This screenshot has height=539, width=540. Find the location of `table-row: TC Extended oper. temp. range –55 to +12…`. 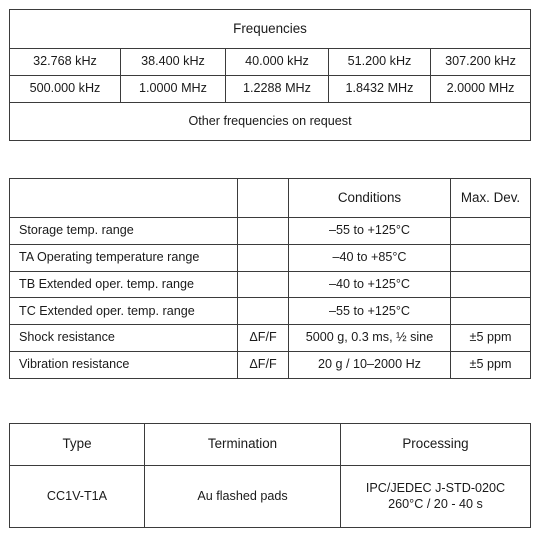

table-row: TC Extended oper. temp. range –55 to +12… is located at coordinates (270, 311).